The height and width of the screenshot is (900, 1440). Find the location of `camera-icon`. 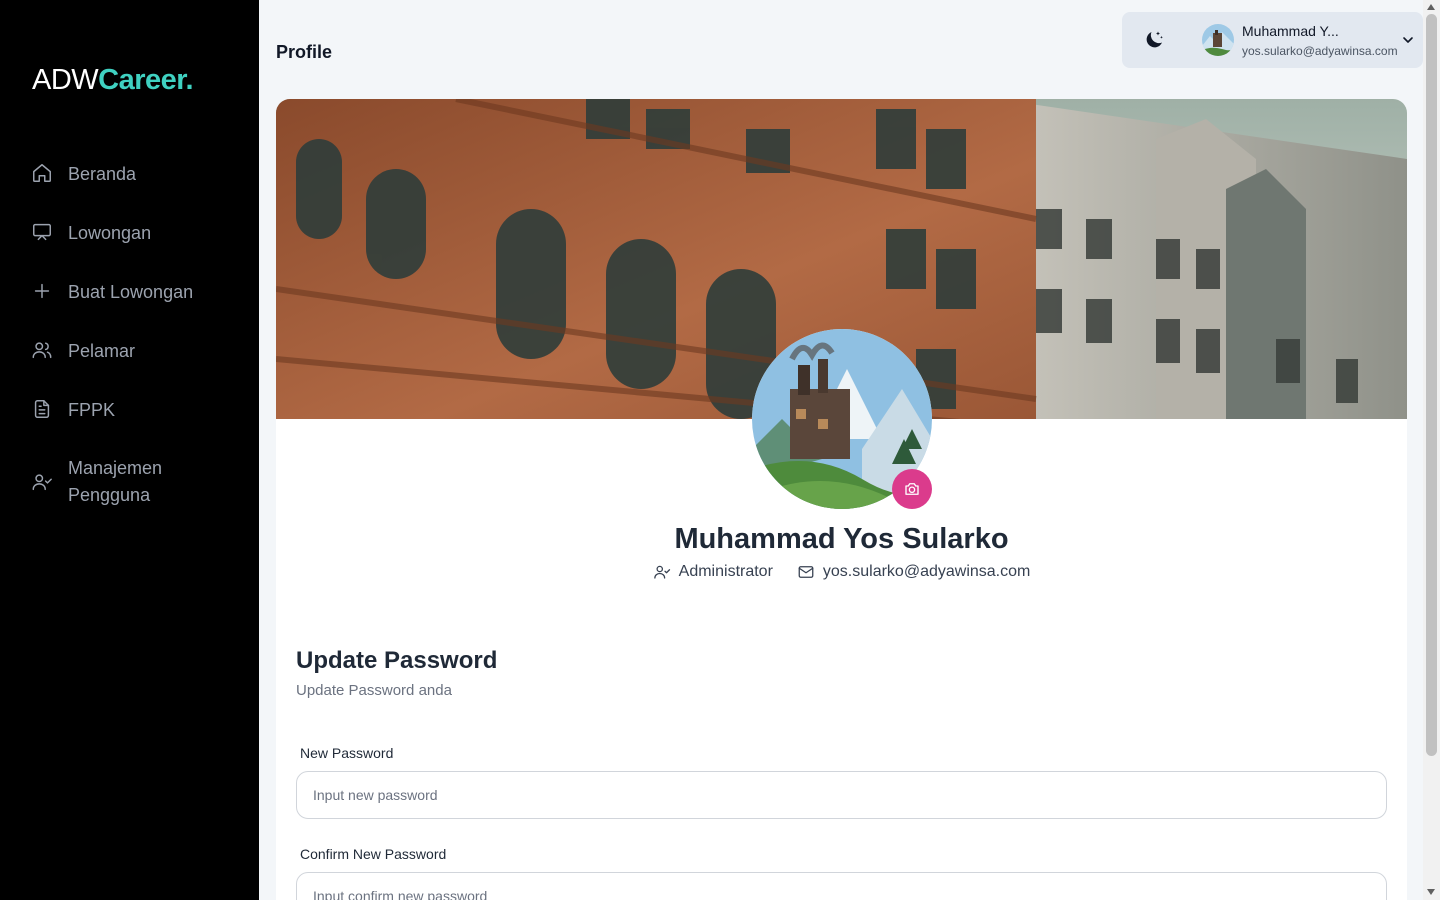

camera-icon is located at coordinates (912, 489).